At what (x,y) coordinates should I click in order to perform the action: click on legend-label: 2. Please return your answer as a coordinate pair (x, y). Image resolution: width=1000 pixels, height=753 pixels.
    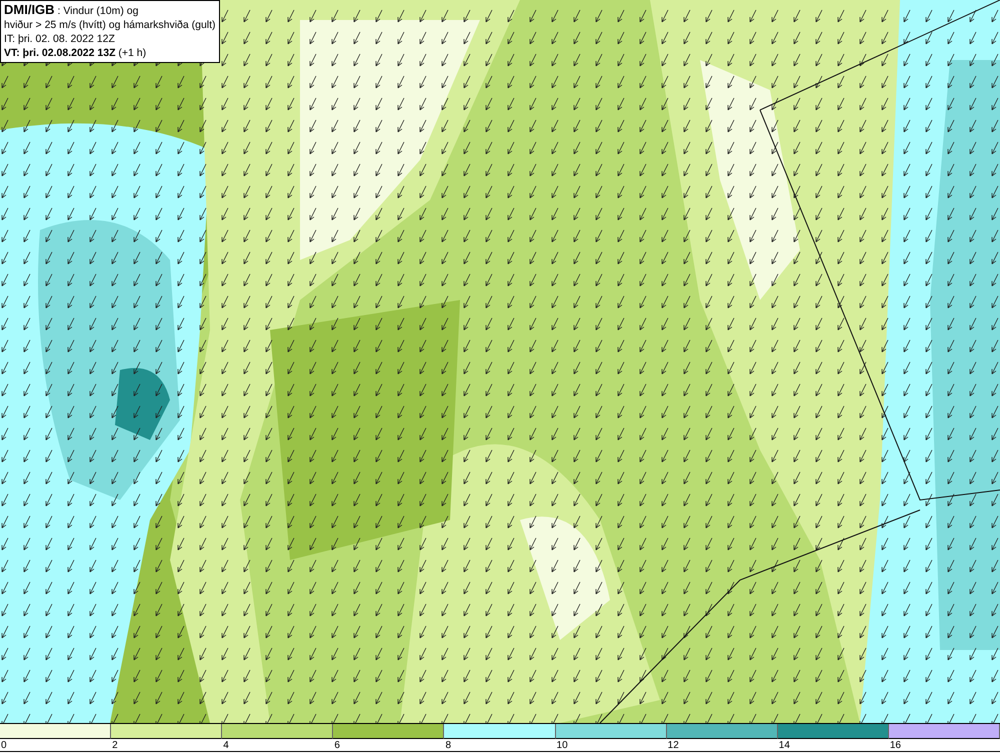
    Looking at the image, I should click on (114, 745).